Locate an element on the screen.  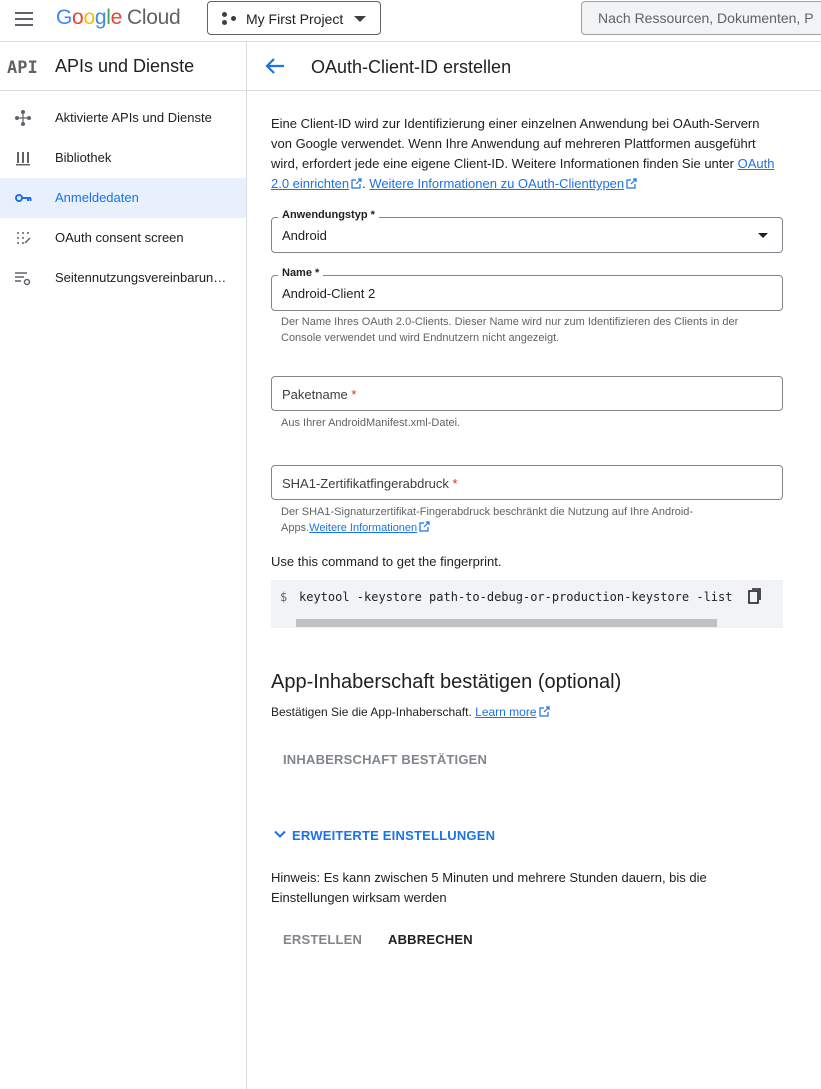
package-name-help-text: Aus Ihrer AndroidManifest.xml-Datei. is located at coordinates (371, 423).